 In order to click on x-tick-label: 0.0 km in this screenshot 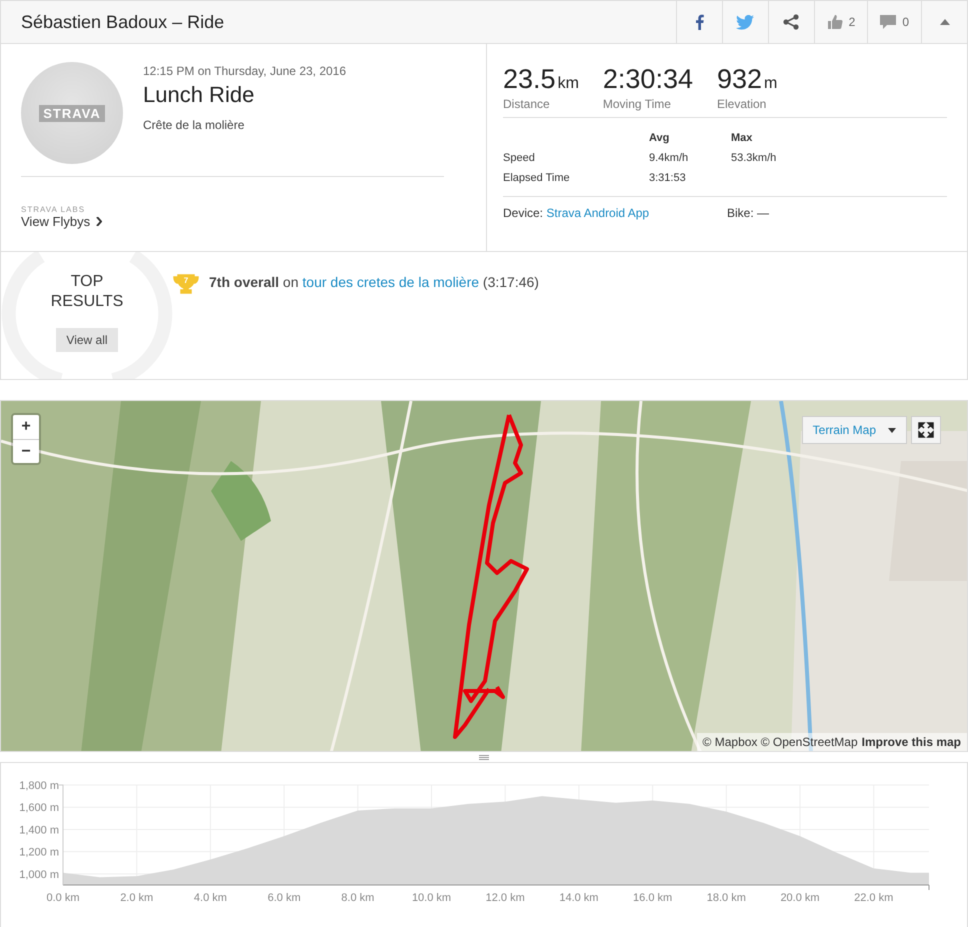, I will do `click(63, 898)`.